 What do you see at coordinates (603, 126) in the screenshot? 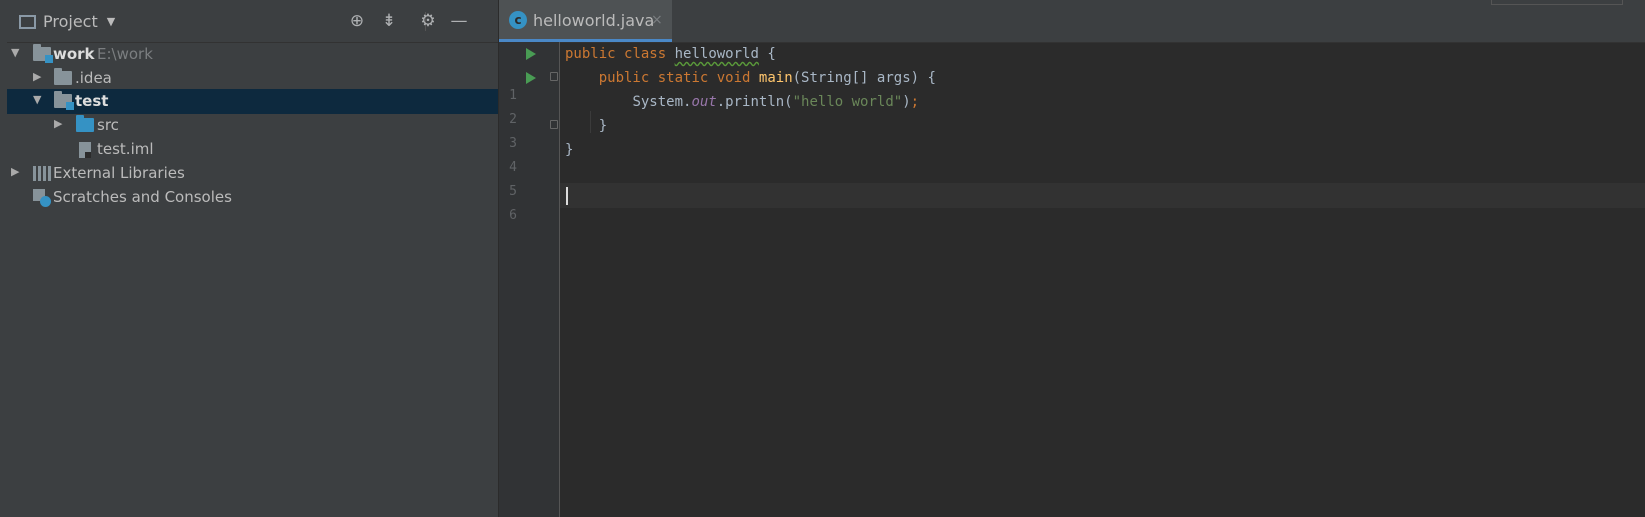
I see `code-line-4: }` at bounding box center [603, 126].